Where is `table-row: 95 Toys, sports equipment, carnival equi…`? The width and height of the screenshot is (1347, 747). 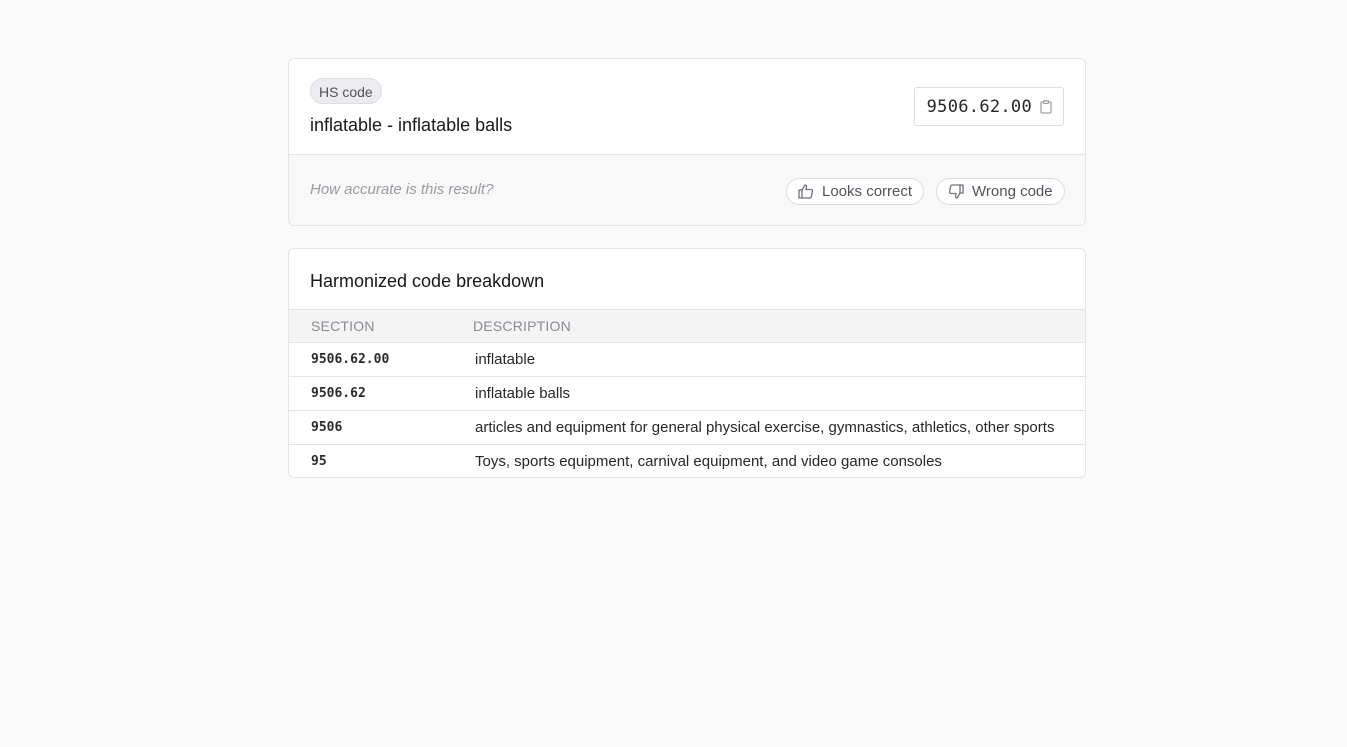 table-row: 95 Toys, sports equipment, carnival equi… is located at coordinates (687, 460).